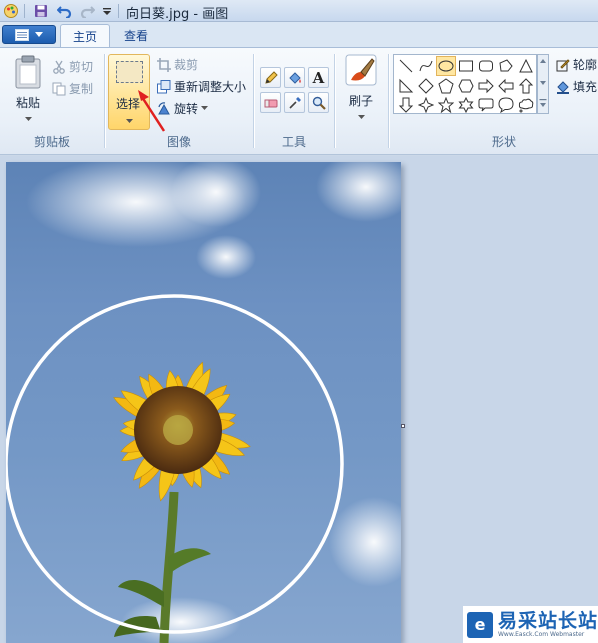  What do you see at coordinates (164, 86) in the screenshot?
I see `resize-icon` at bounding box center [164, 86].